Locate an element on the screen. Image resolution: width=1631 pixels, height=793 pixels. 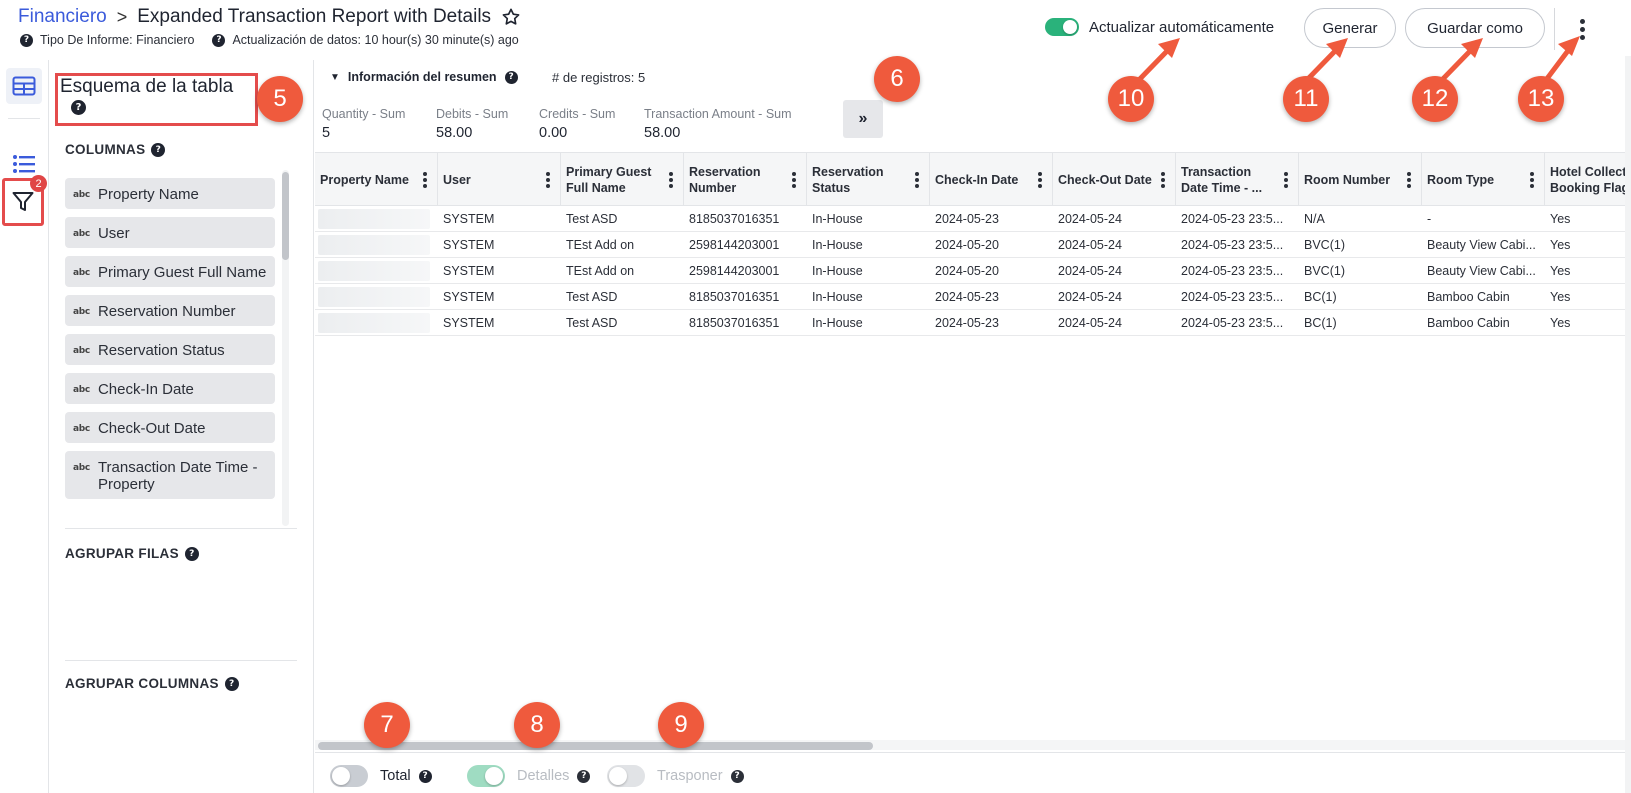
column-item-label: User is located at coordinates (113, 233).